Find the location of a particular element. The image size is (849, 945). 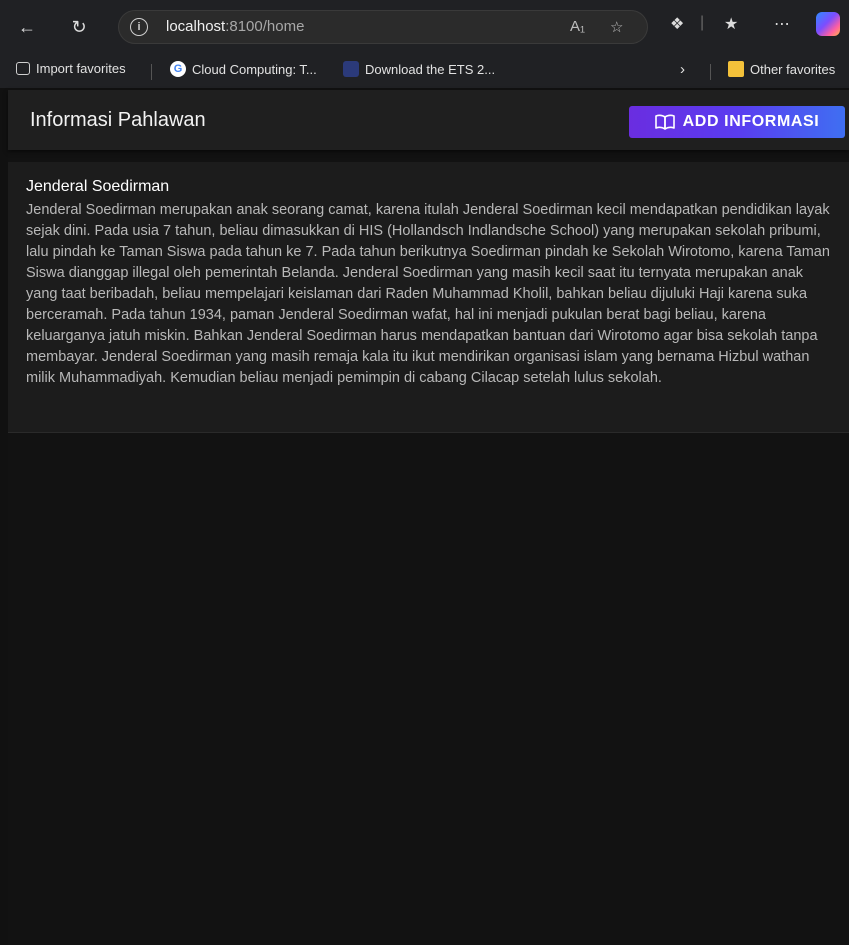

add-informasi-button: ADD INFORMASI is located at coordinates (737, 122).